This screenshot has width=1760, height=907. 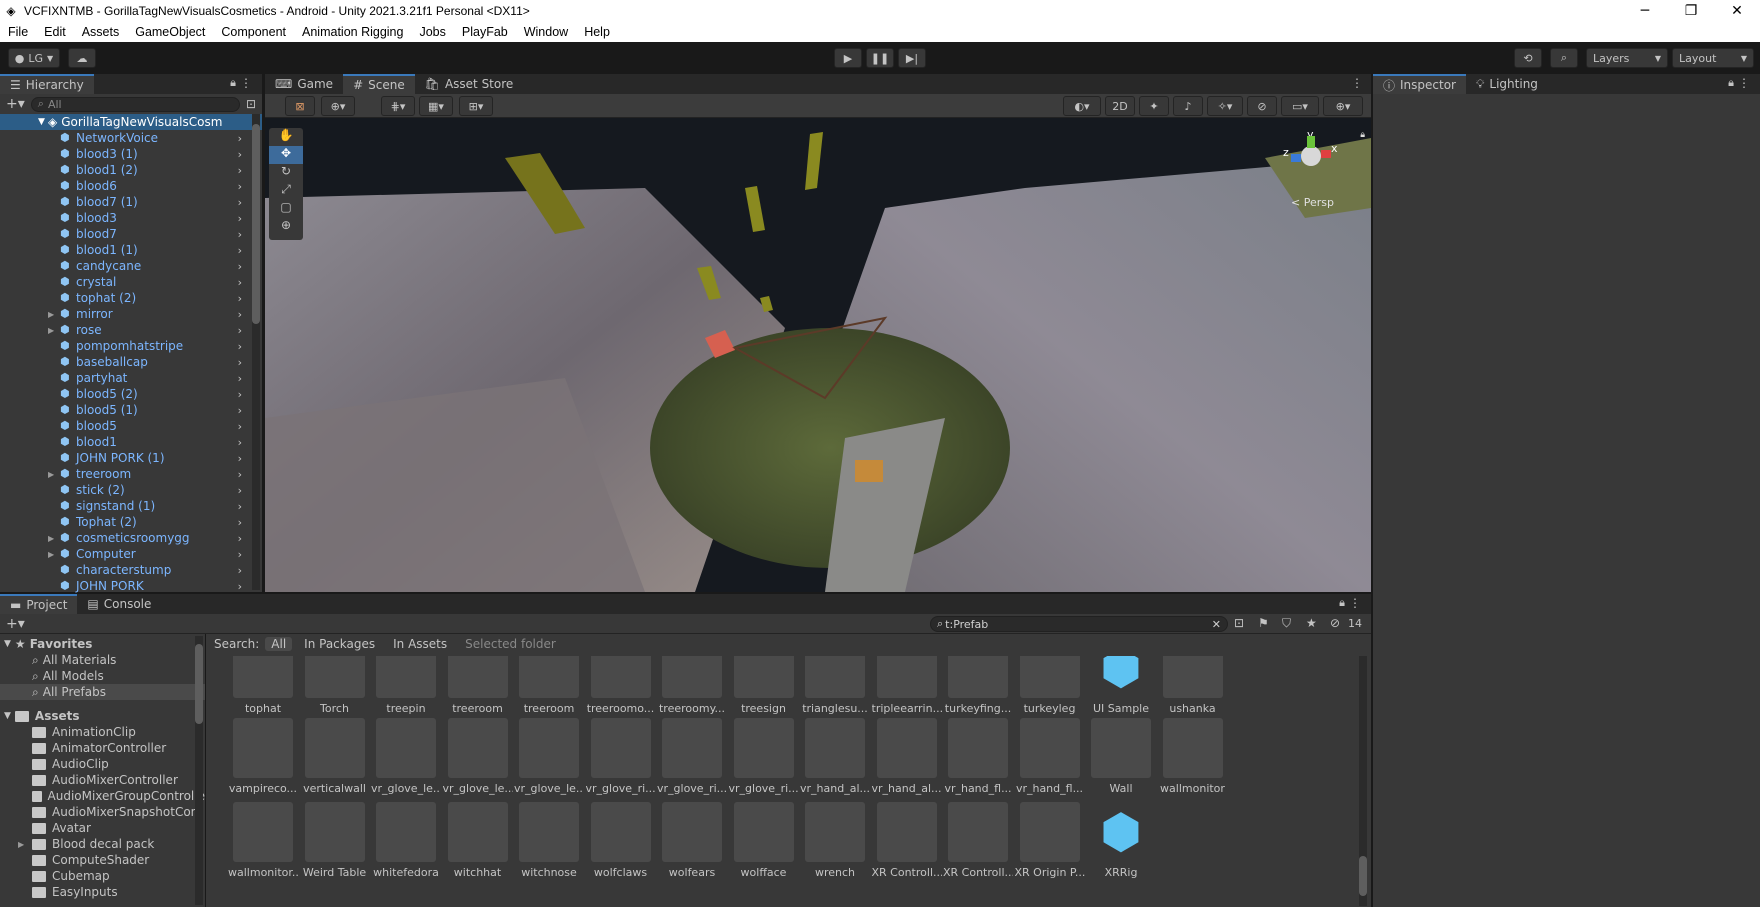 I want to click on asset-item: wrench, so click(x=835, y=840).